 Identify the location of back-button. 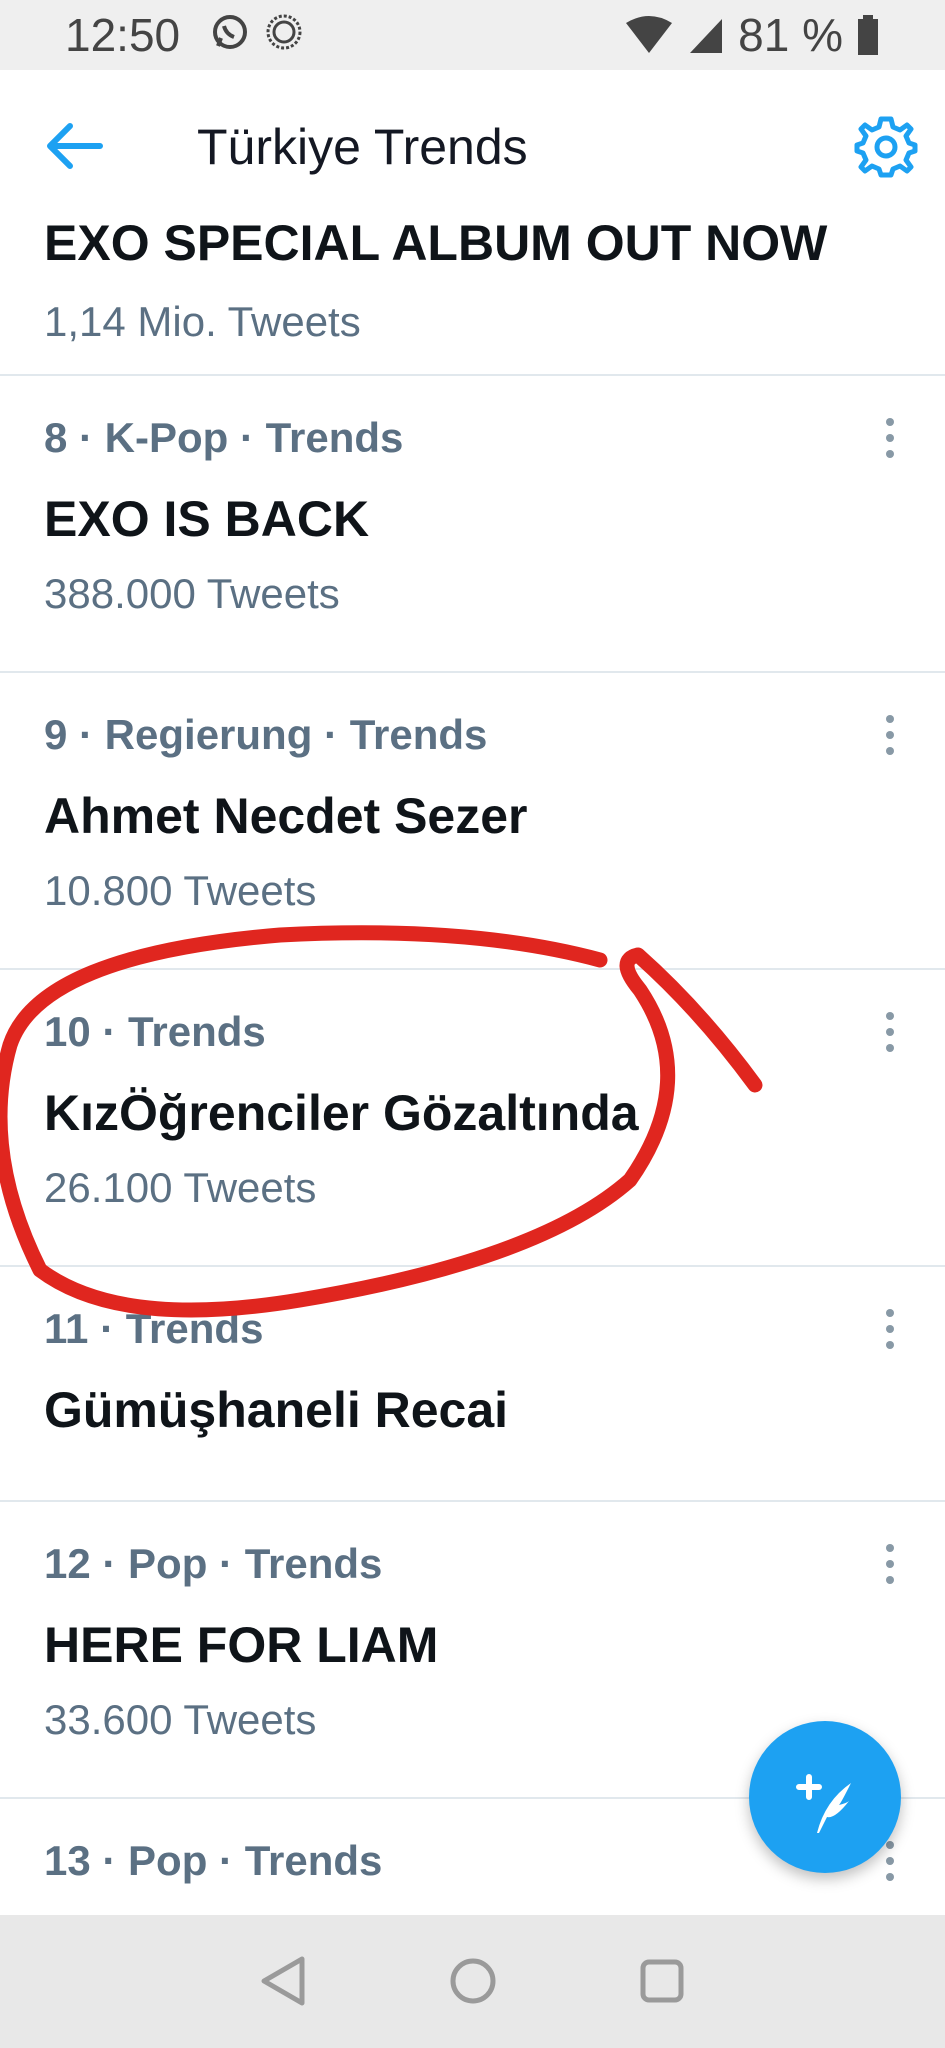
(76, 146).